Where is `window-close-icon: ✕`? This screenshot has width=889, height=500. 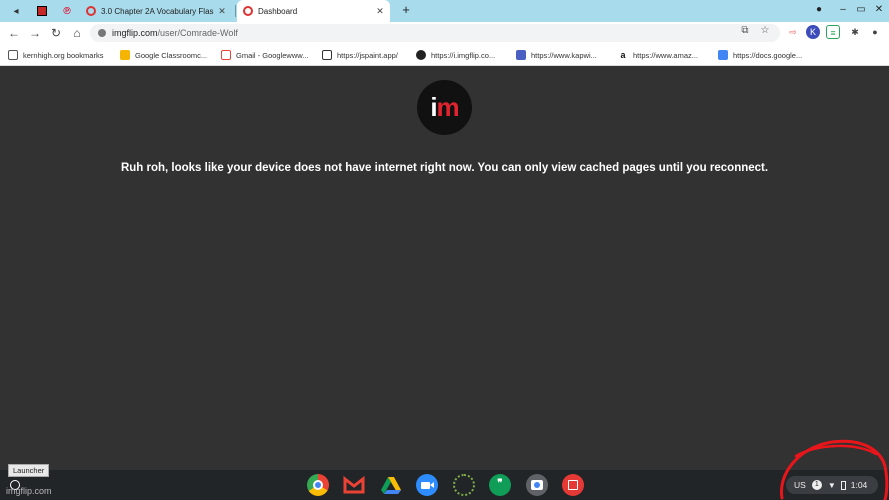 window-close-icon: ✕ is located at coordinates (879, 10).